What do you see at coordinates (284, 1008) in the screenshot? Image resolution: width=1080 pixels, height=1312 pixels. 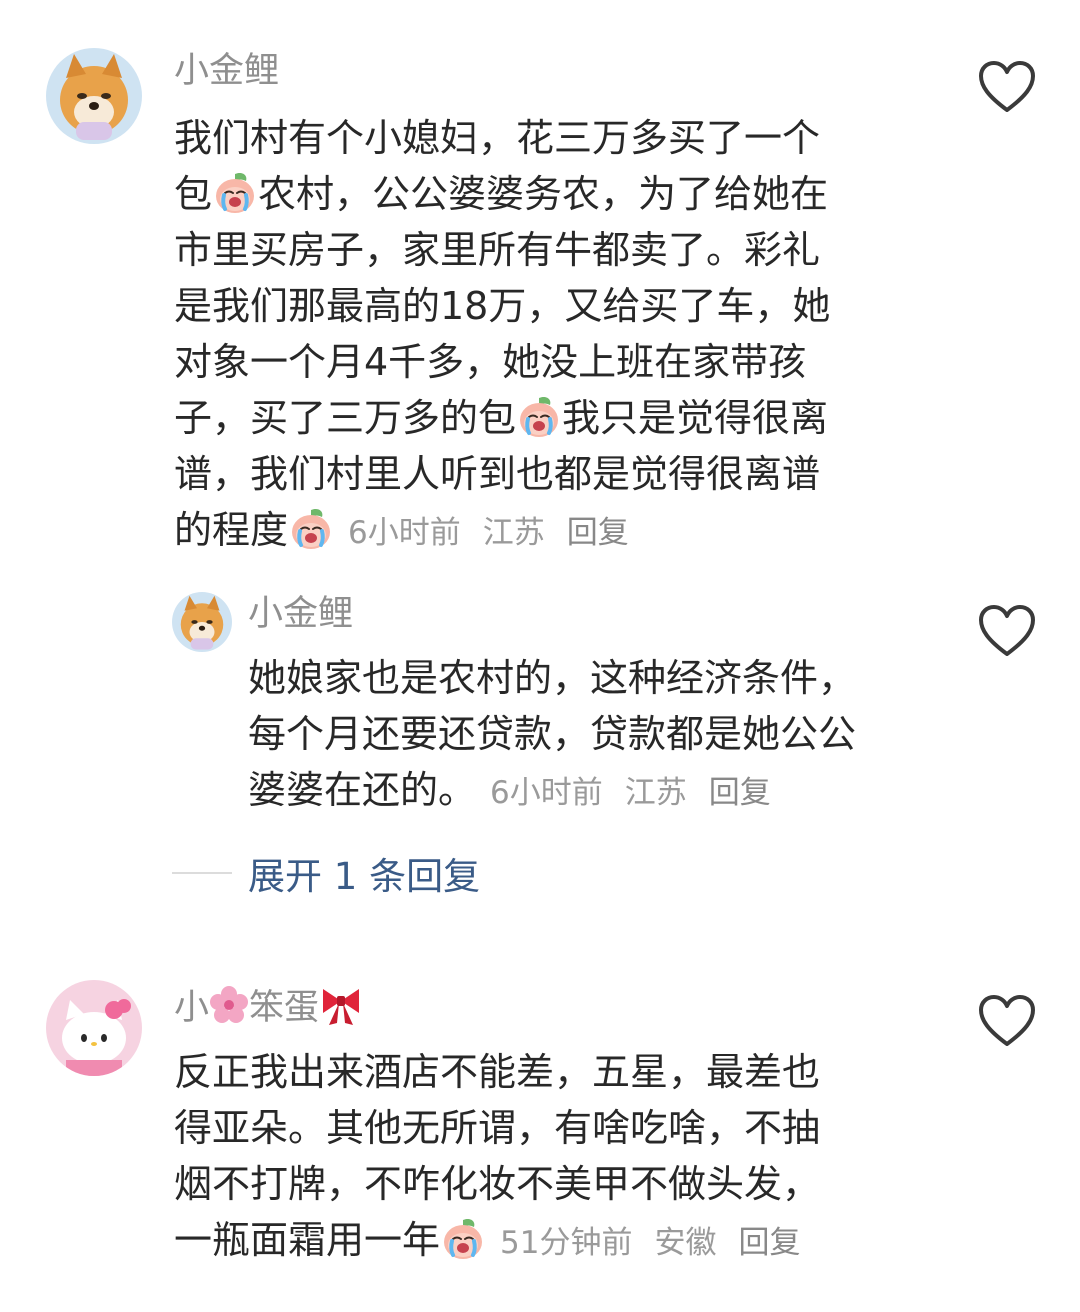 I see `username-text: 笨蛋` at bounding box center [284, 1008].